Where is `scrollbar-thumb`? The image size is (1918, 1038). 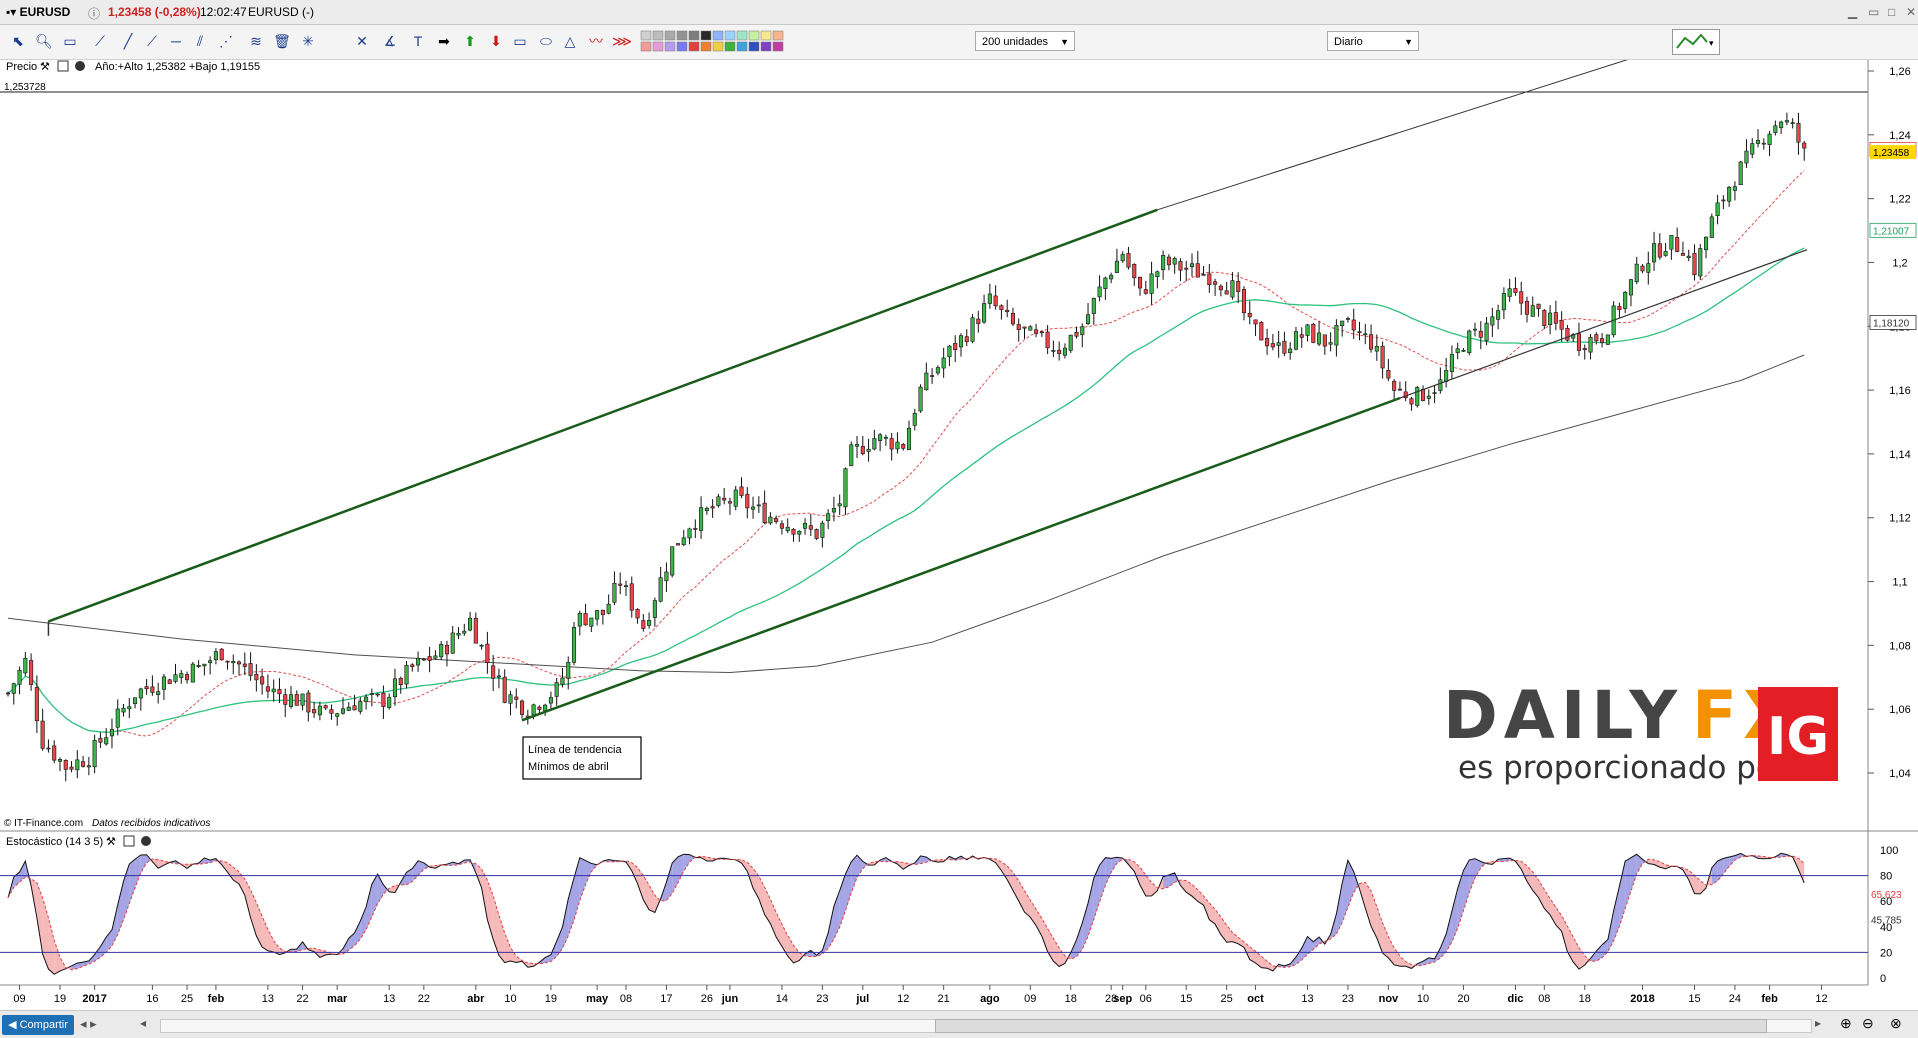
scrollbar-thumb is located at coordinates (1351, 1026).